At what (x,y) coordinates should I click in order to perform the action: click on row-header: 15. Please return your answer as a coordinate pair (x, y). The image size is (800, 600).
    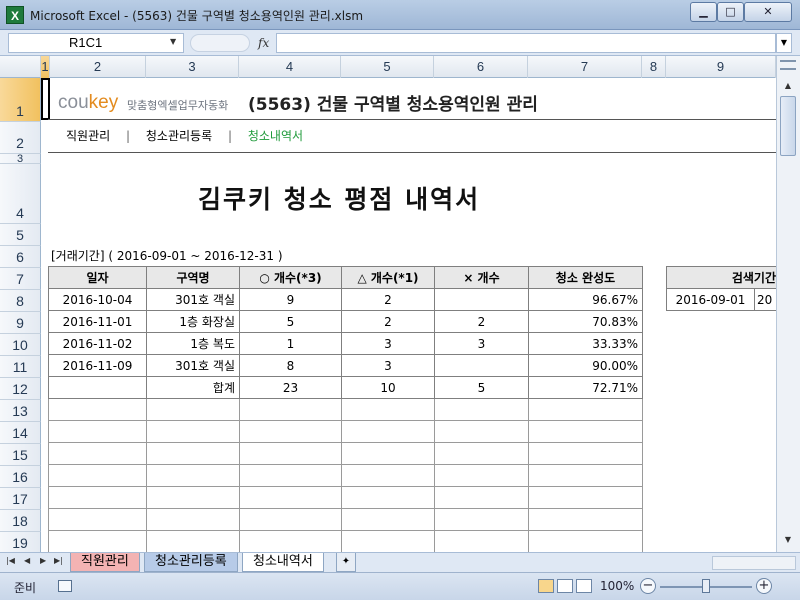
    Looking at the image, I should click on (20, 455).